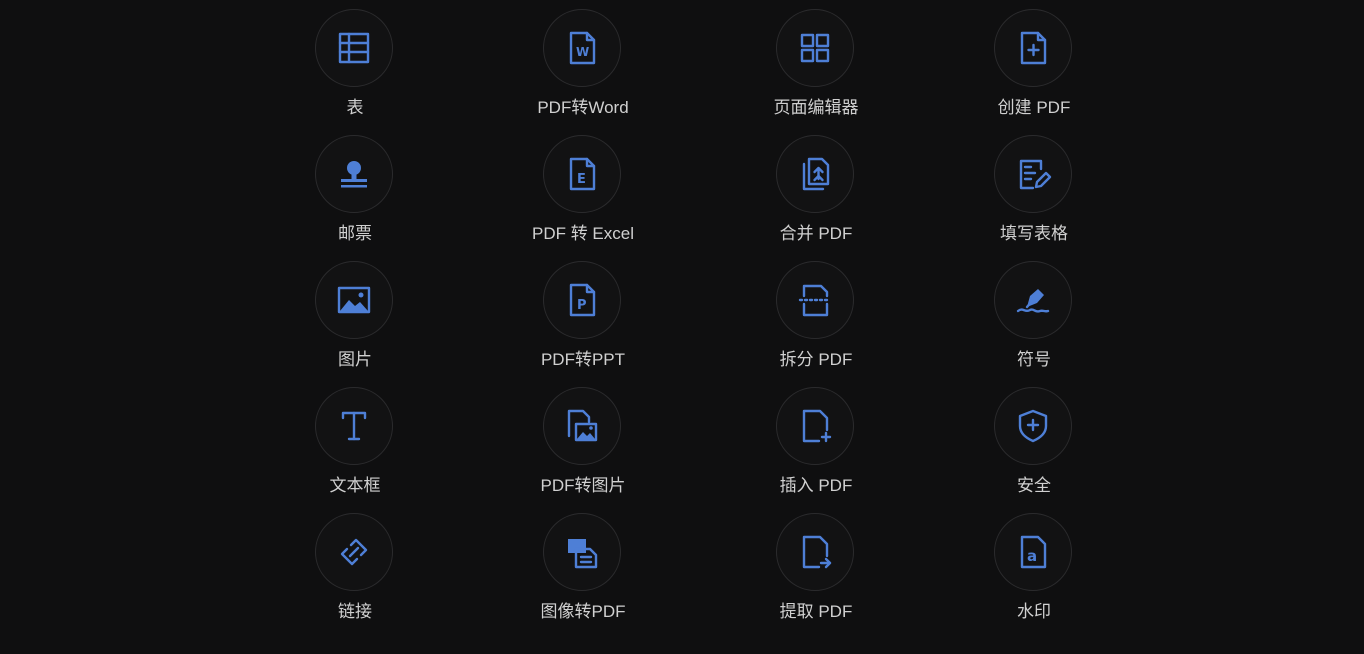 The height and width of the screenshot is (654, 1364). I want to click on tool-label: 创建 PDF, so click(1034, 107).